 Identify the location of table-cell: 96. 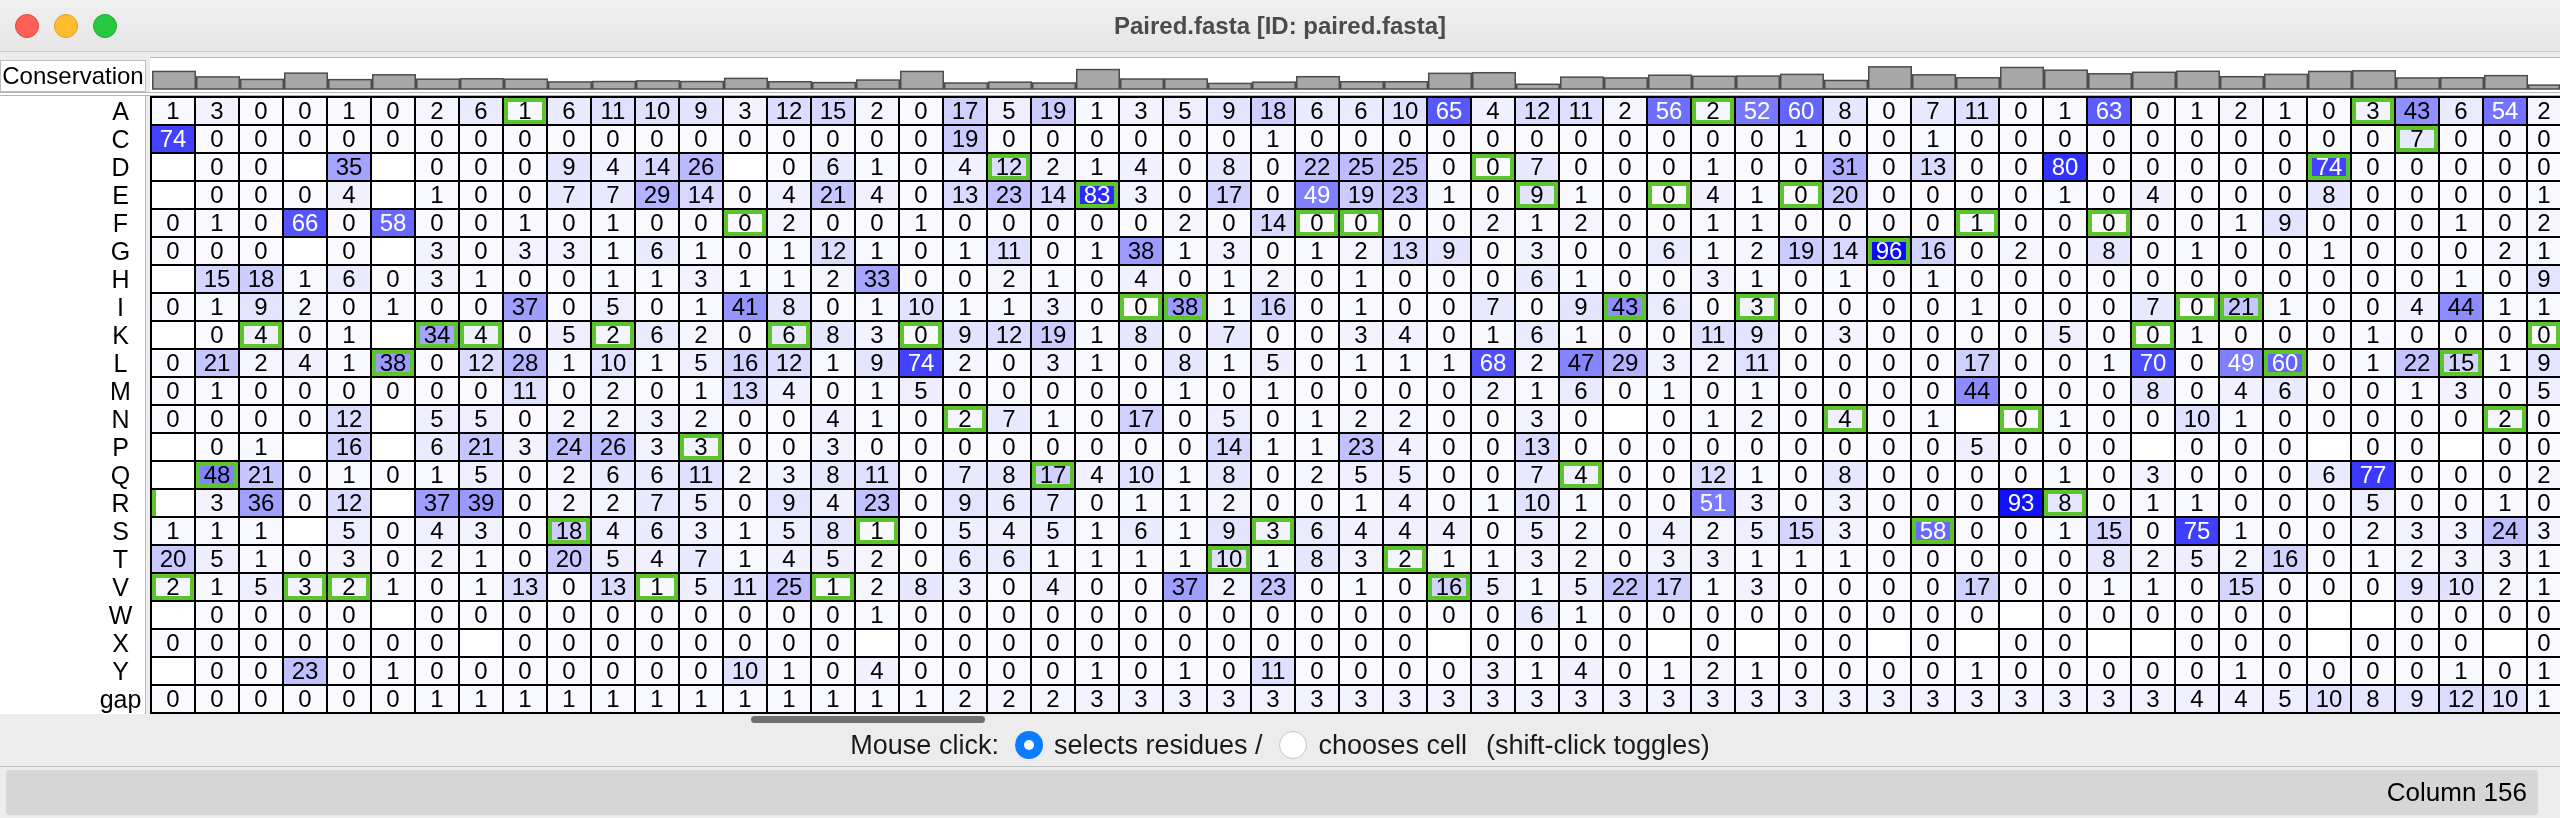
(1889, 251).